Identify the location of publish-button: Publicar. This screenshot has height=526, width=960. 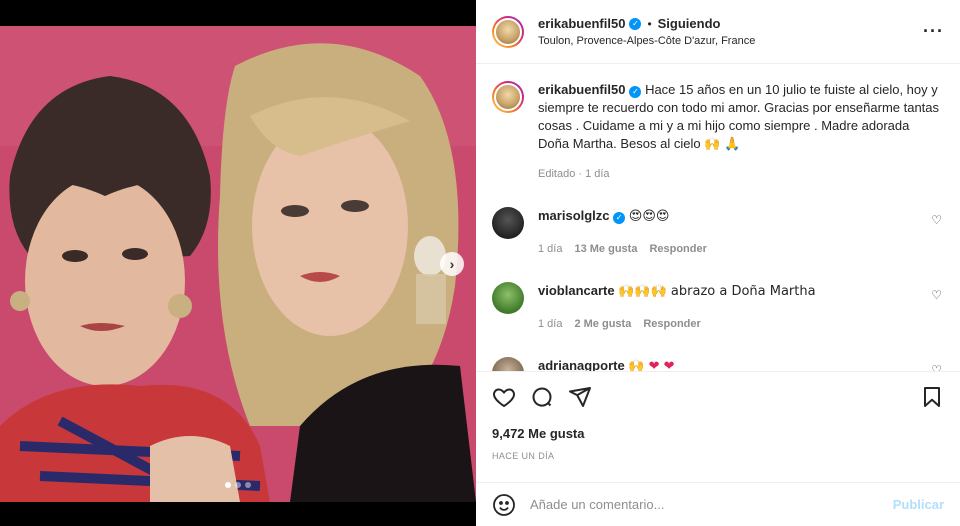
(918, 504).